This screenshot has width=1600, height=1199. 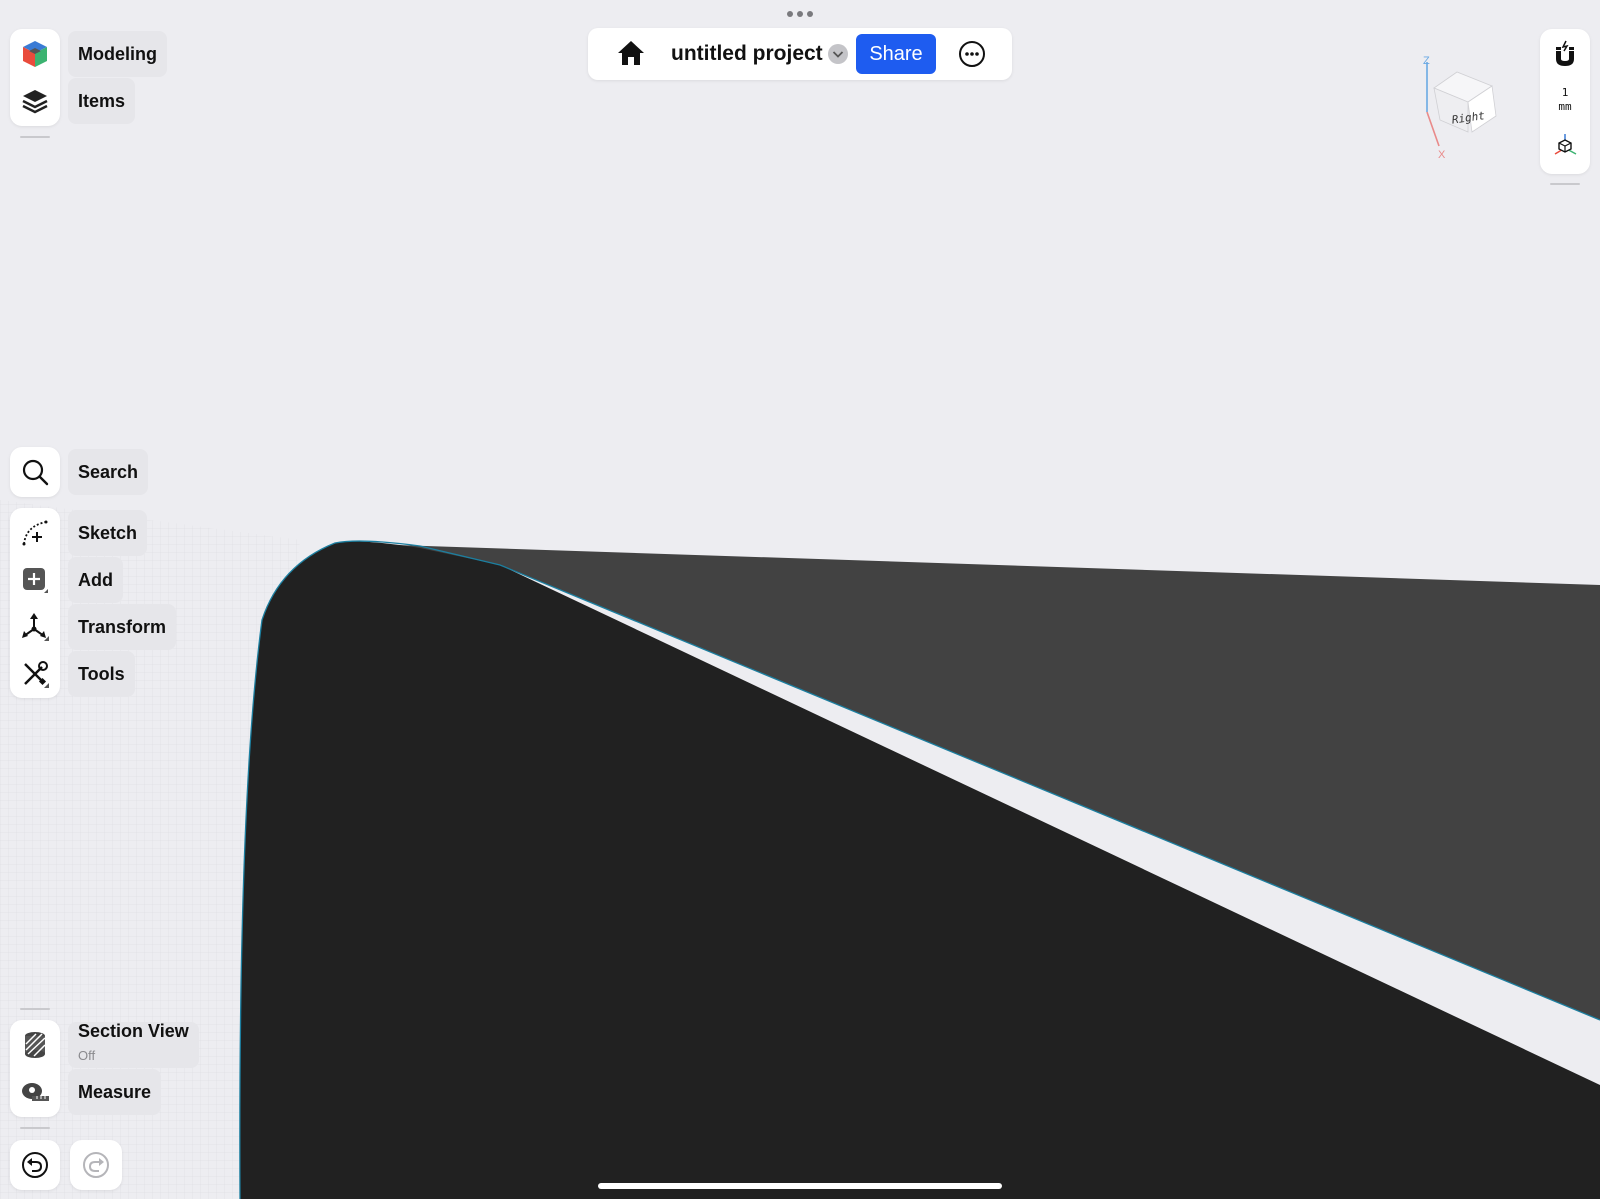 I want to click on window-grabber-icon, so click(x=800, y=15).